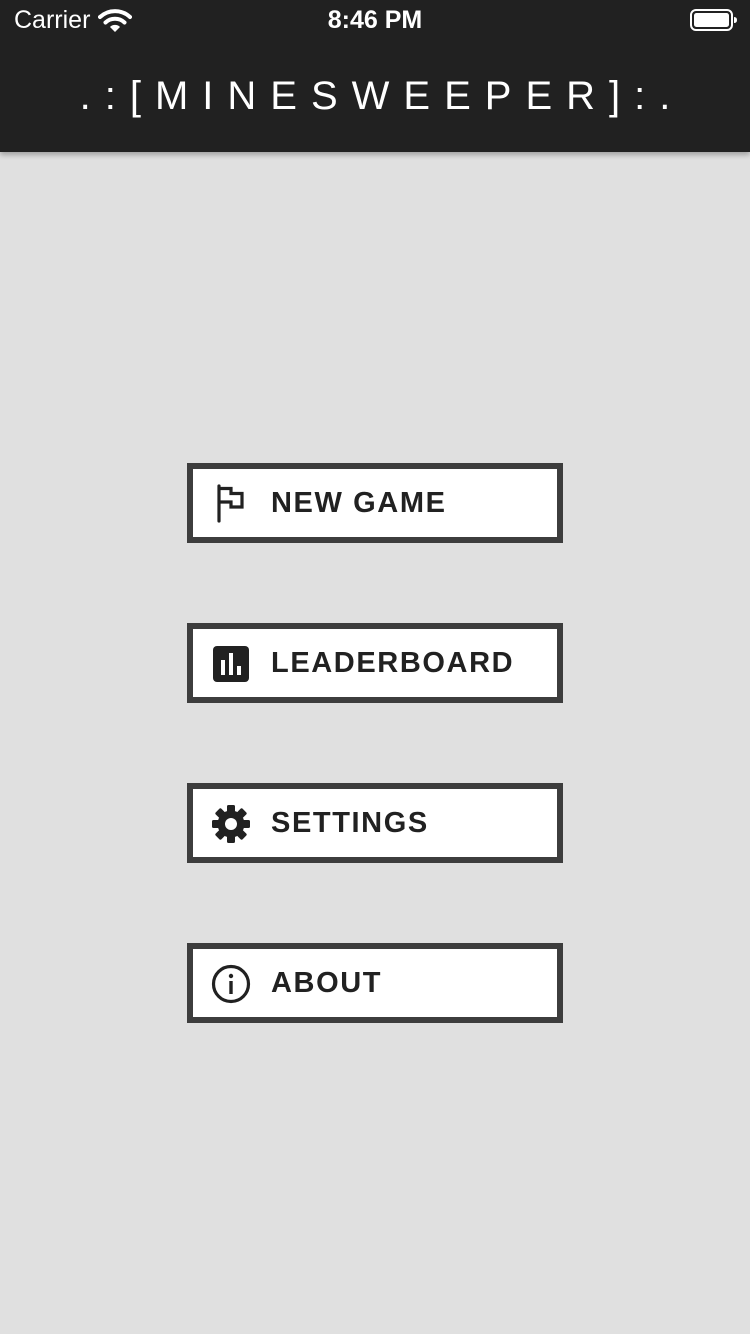  Describe the element at coordinates (350, 823) in the screenshot. I see `settings-label: SETTINGS` at that location.